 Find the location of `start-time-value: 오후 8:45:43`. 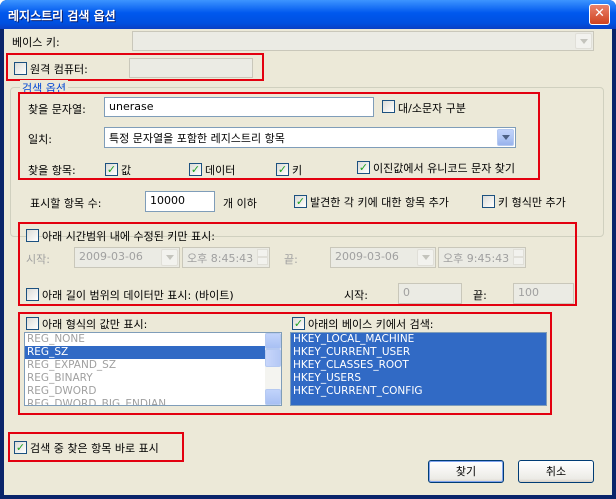

start-time-value: 오후 8:45:43 is located at coordinates (220, 258).